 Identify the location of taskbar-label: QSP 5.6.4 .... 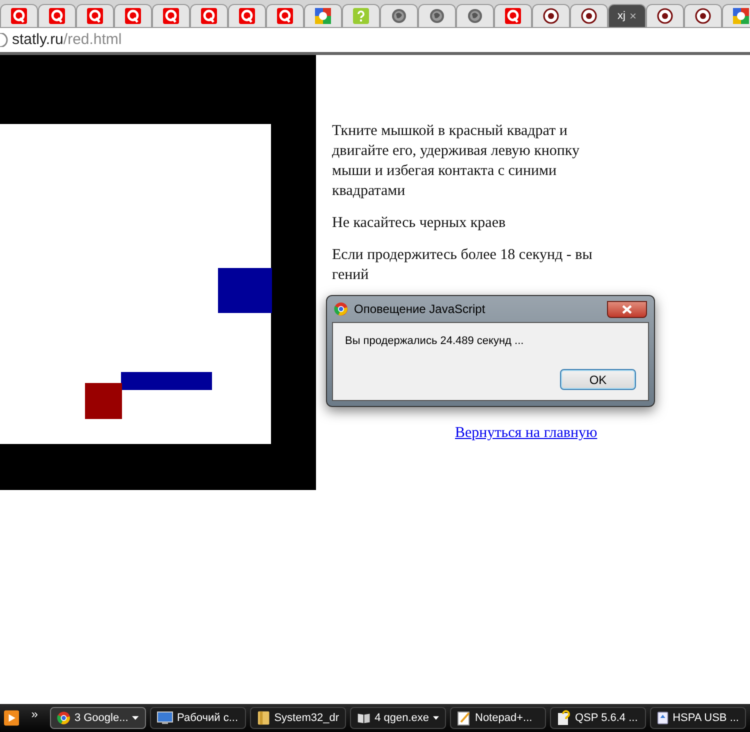
(606, 718).